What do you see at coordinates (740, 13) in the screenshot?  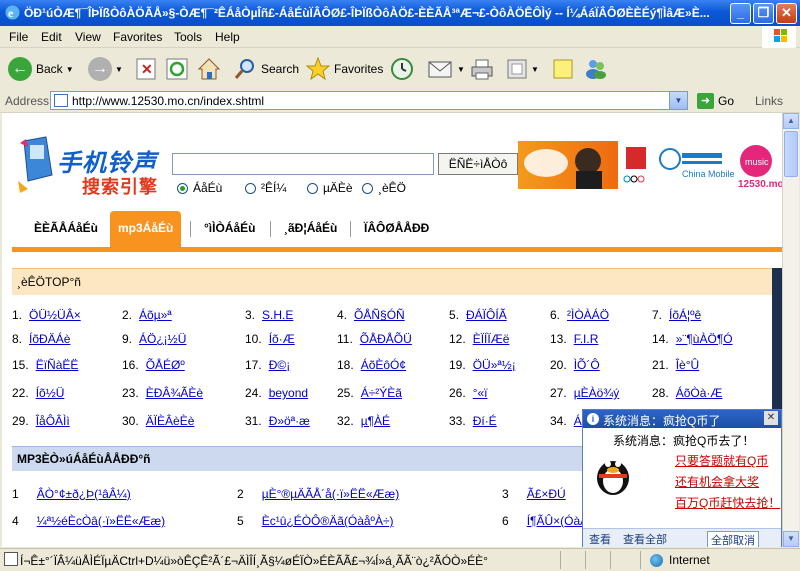 I see `minimize-button: _` at bounding box center [740, 13].